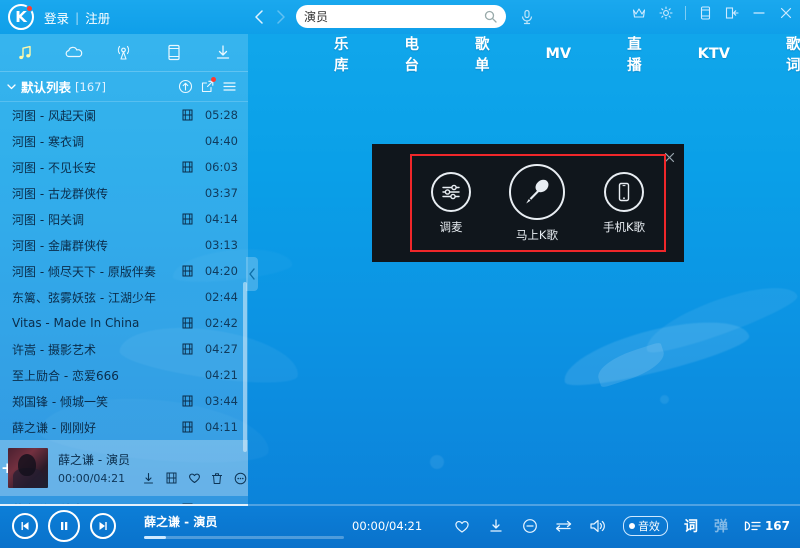 The image size is (800, 548). I want to click on register-link: 注册, so click(97, 17).